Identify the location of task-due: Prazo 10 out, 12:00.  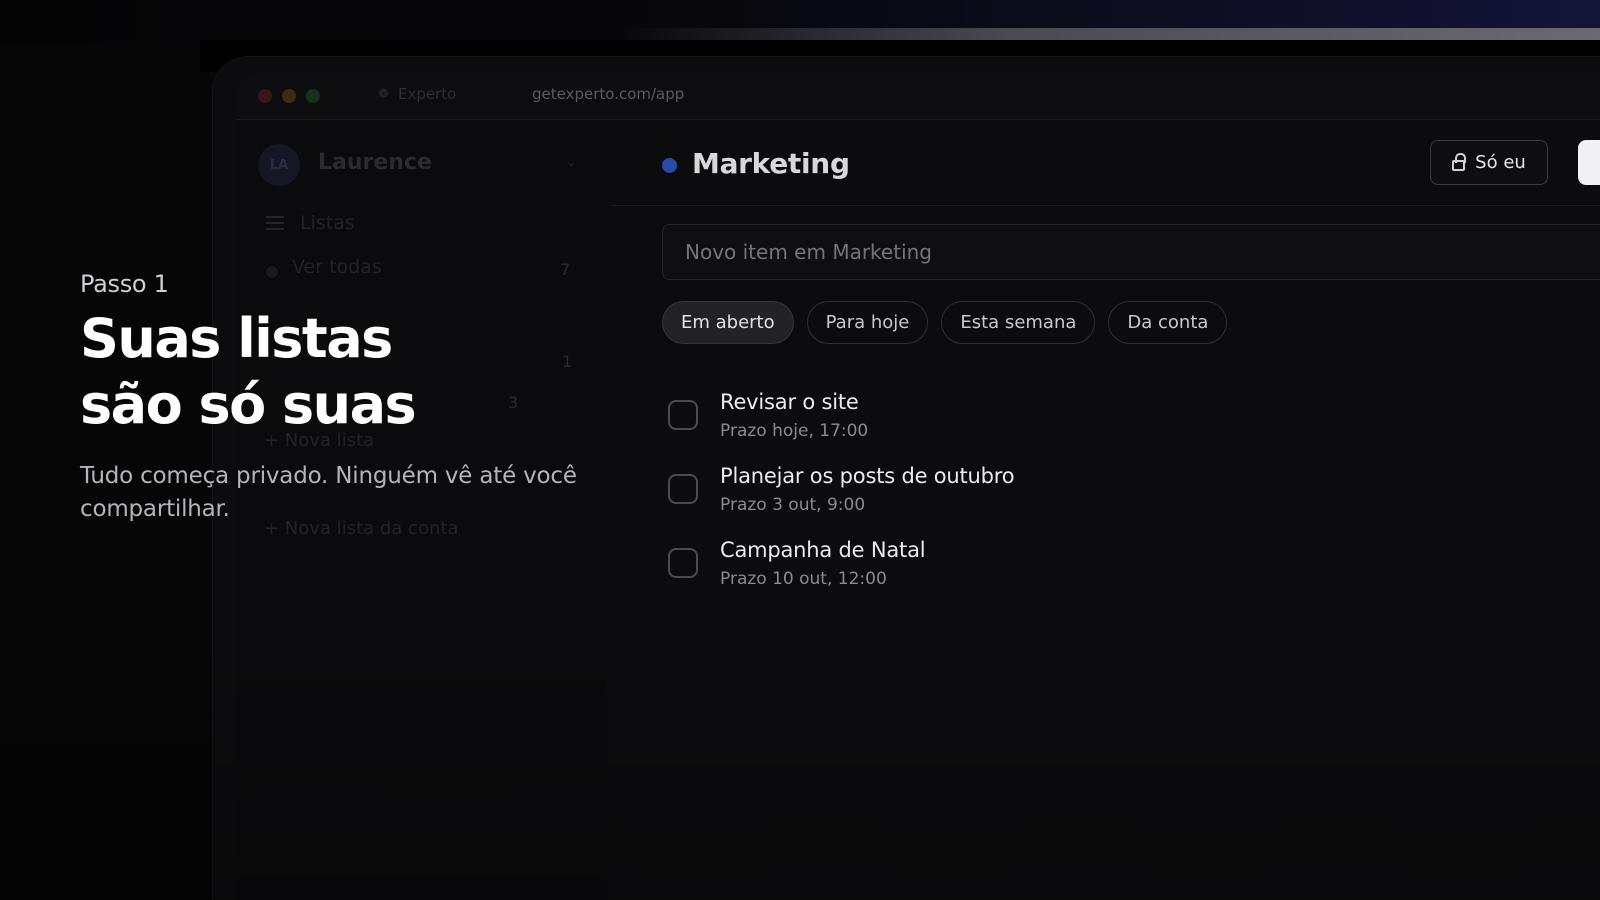
(803, 579).